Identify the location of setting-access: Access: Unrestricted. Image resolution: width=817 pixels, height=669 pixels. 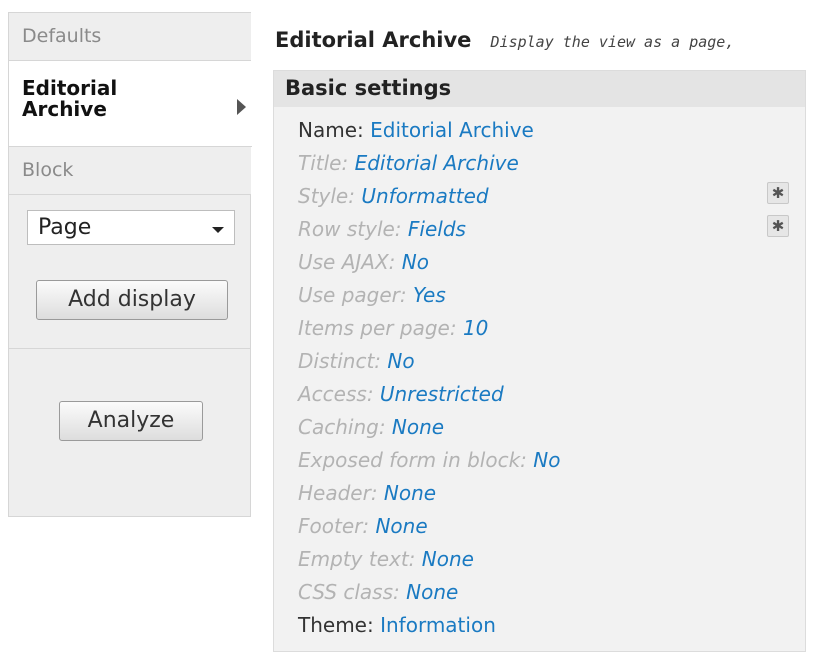
(401, 394).